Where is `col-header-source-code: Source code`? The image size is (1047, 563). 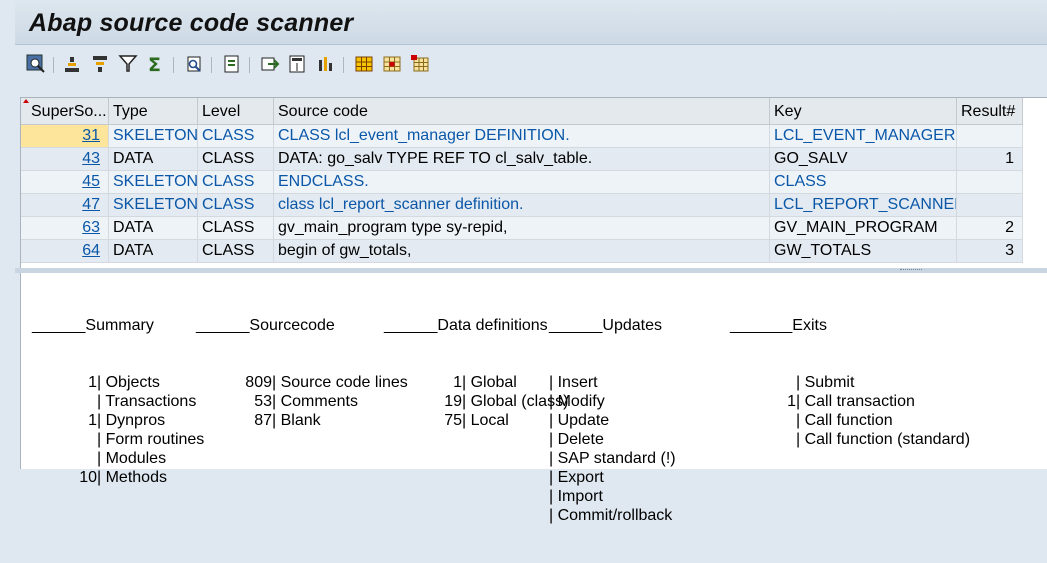
col-header-source-code: Source code is located at coordinates (522, 111).